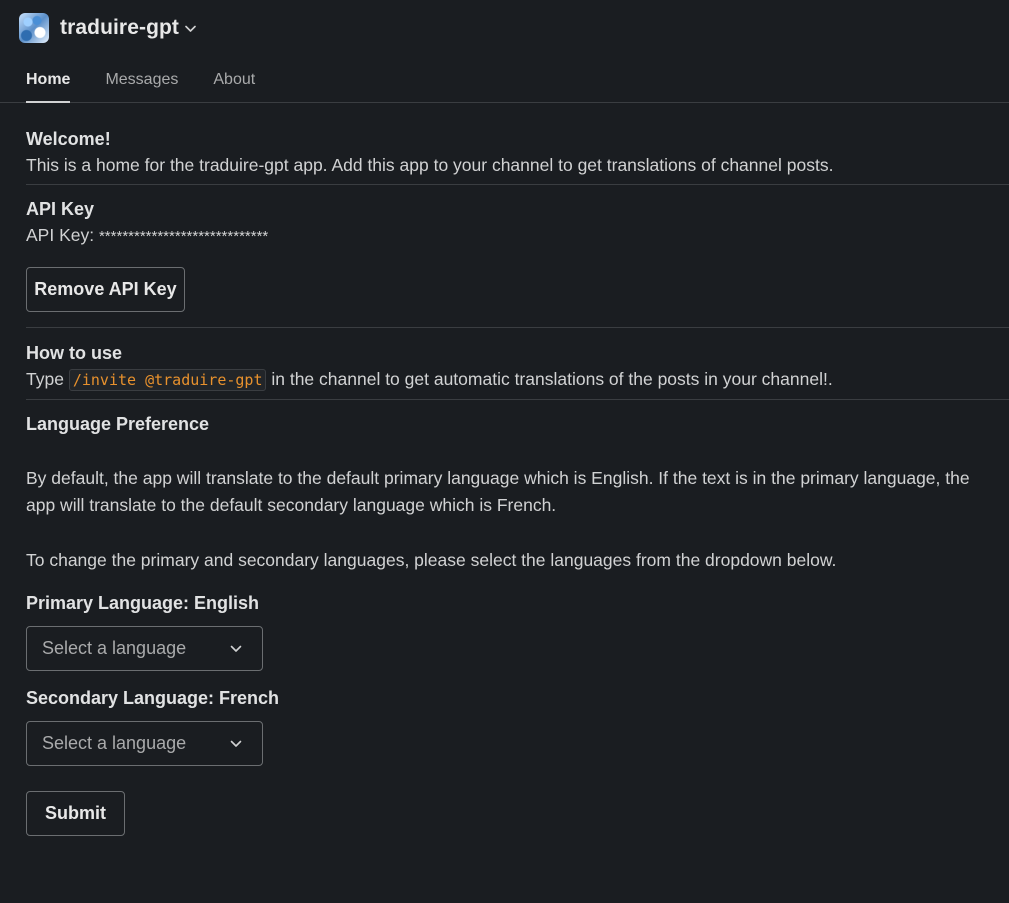 This screenshot has height=903, width=1009. What do you see at coordinates (153, 698) in the screenshot?
I see `secondary-language-label: Secondary Language: French` at bounding box center [153, 698].